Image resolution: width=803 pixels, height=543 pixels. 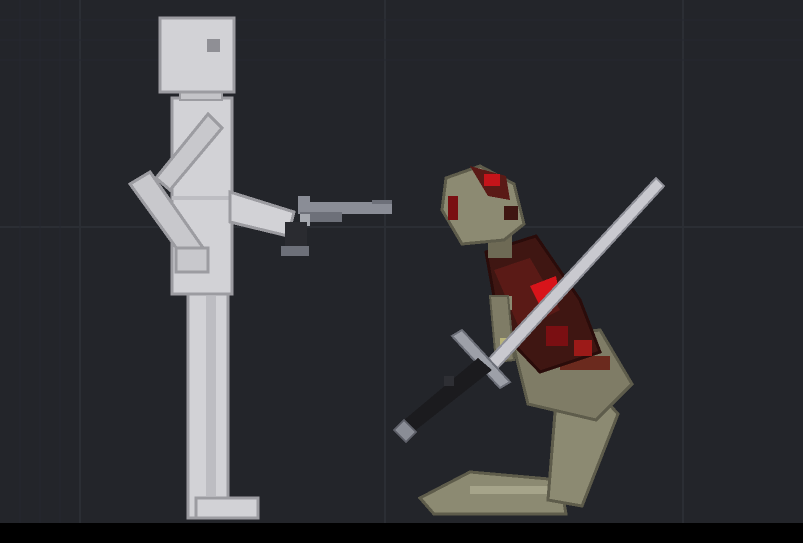 I want to click on floor, so click(x=401, y=533).